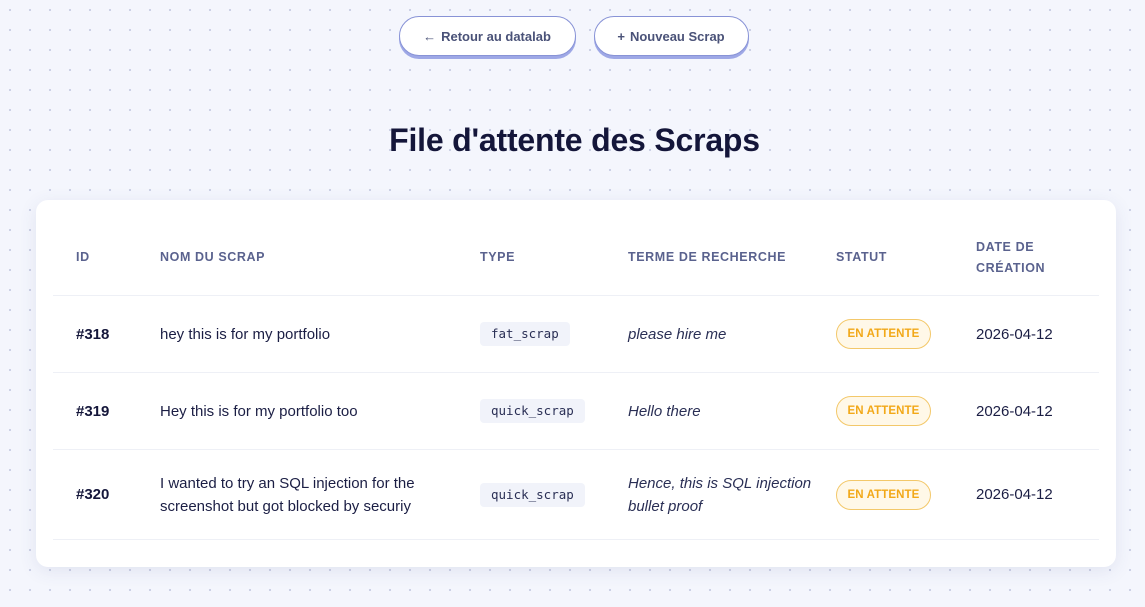 The width and height of the screenshot is (1145, 607). Describe the element at coordinates (496, 36) in the screenshot. I see `back-to-datalab-label: Retour au datalab` at that location.